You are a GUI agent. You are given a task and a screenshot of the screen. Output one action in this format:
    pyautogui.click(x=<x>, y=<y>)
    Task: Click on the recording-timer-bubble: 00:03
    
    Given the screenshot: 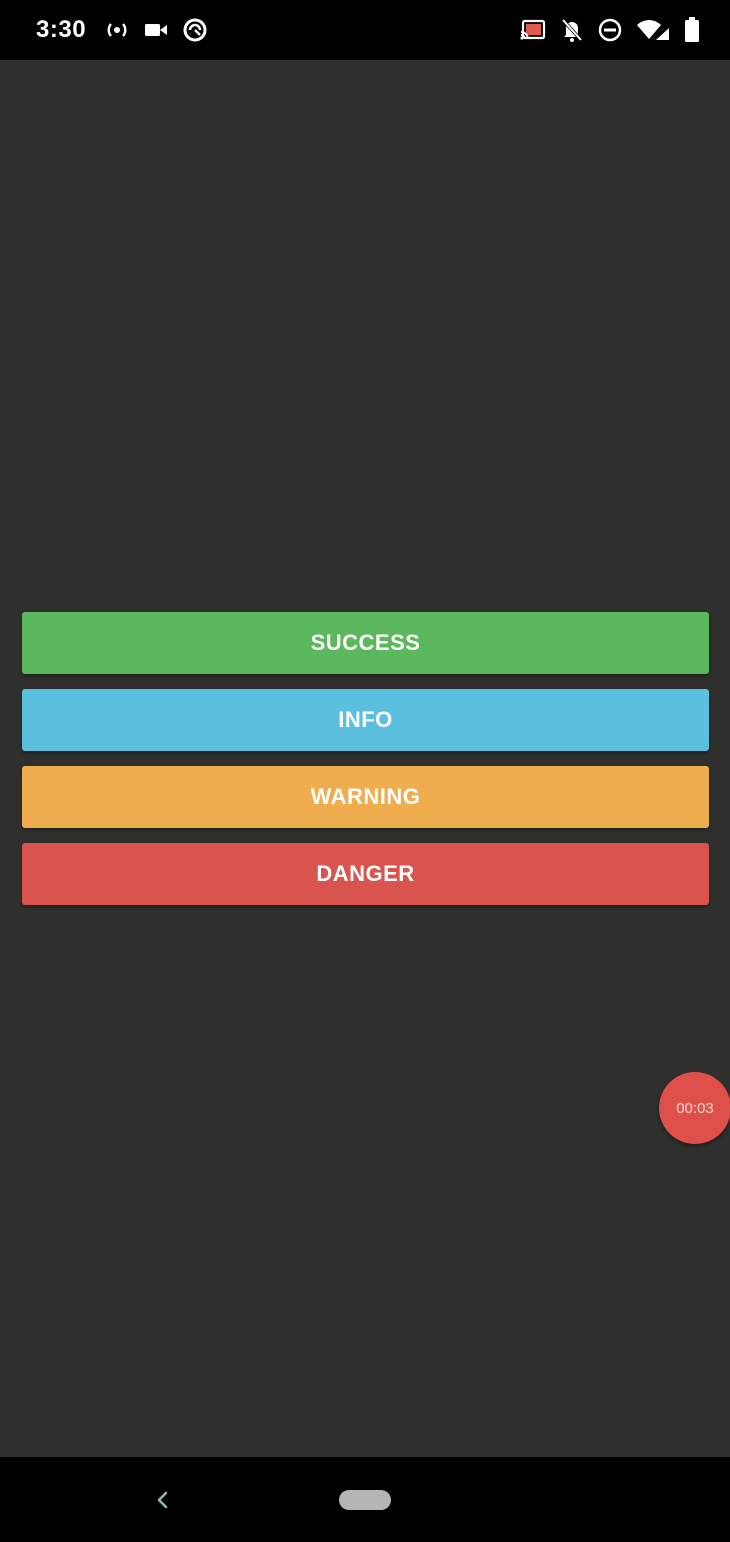 What is the action you would take?
    pyautogui.click(x=694, y=1108)
    